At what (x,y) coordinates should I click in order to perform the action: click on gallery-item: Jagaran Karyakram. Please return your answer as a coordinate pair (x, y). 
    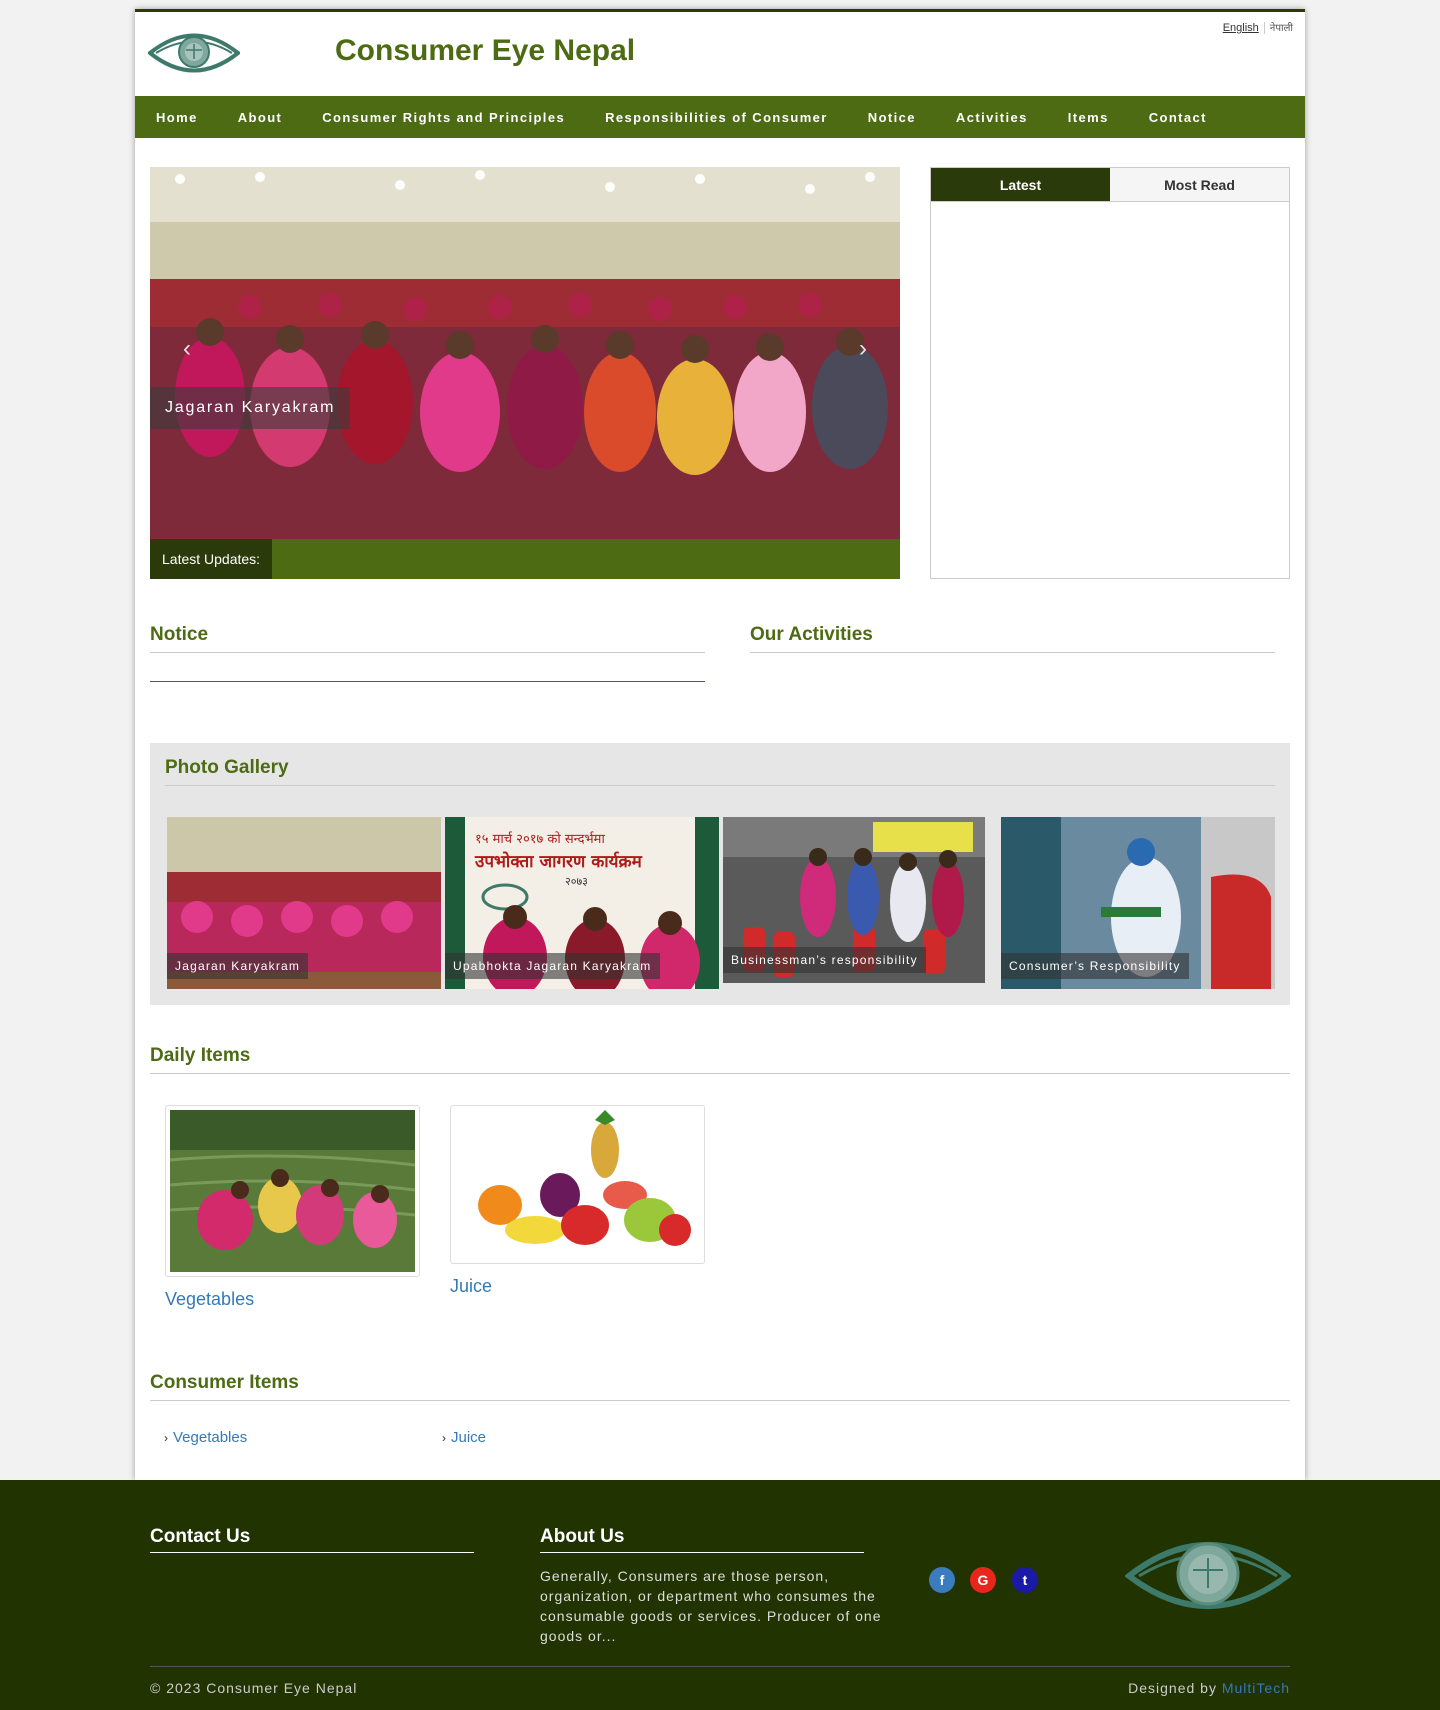
    Looking at the image, I should click on (304, 903).